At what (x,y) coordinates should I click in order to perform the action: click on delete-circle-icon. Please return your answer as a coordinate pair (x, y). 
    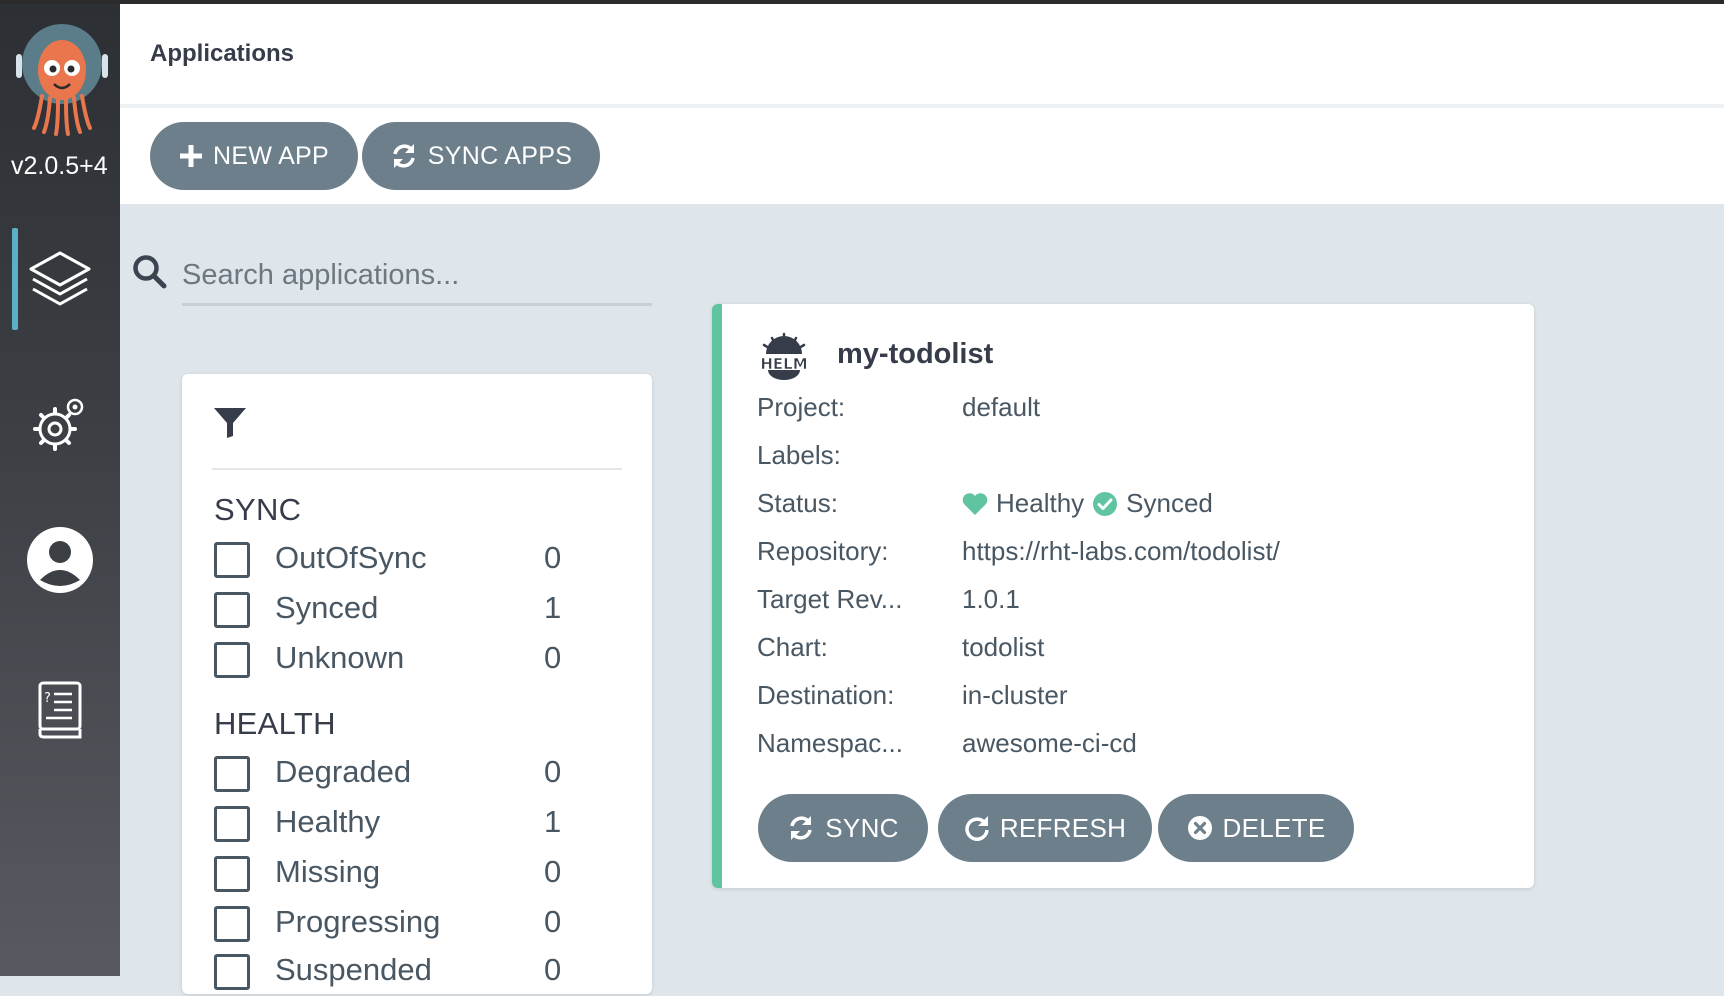
    Looking at the image, I should click on (1199, 828).